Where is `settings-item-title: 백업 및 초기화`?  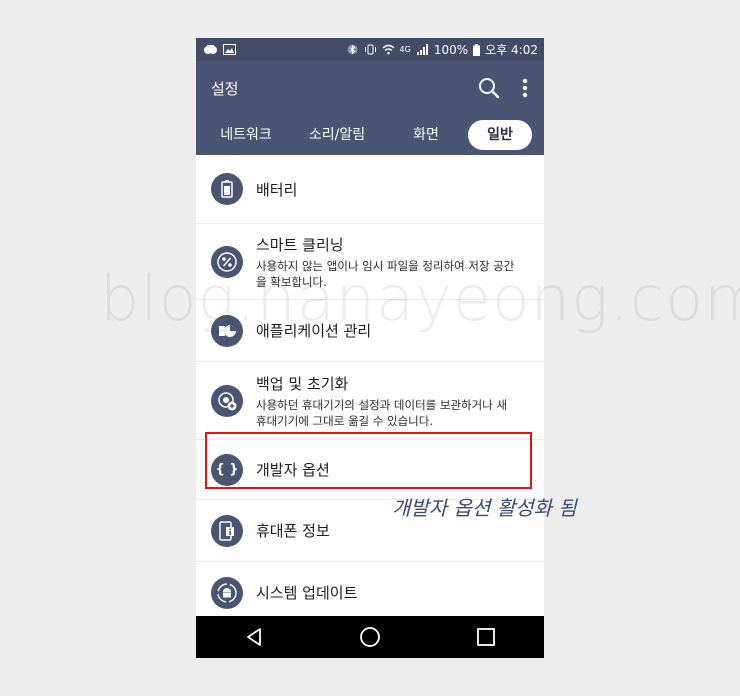 settings-item-title: 백업 및 초기화 is located at coordinates (302, 383).